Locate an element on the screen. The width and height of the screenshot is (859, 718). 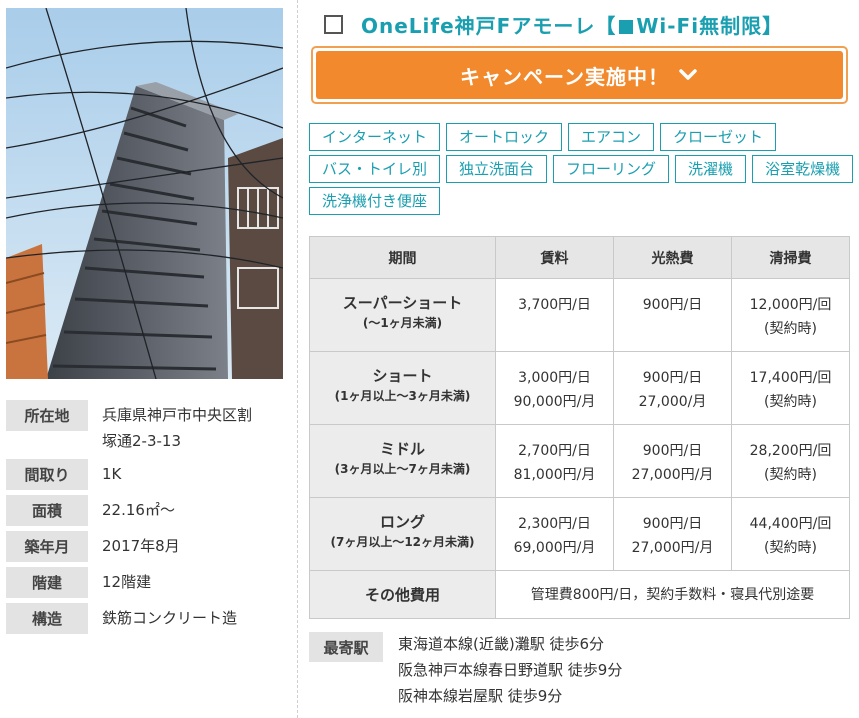
other-fees-label: その他費用 is located at coordinates (402, 594).